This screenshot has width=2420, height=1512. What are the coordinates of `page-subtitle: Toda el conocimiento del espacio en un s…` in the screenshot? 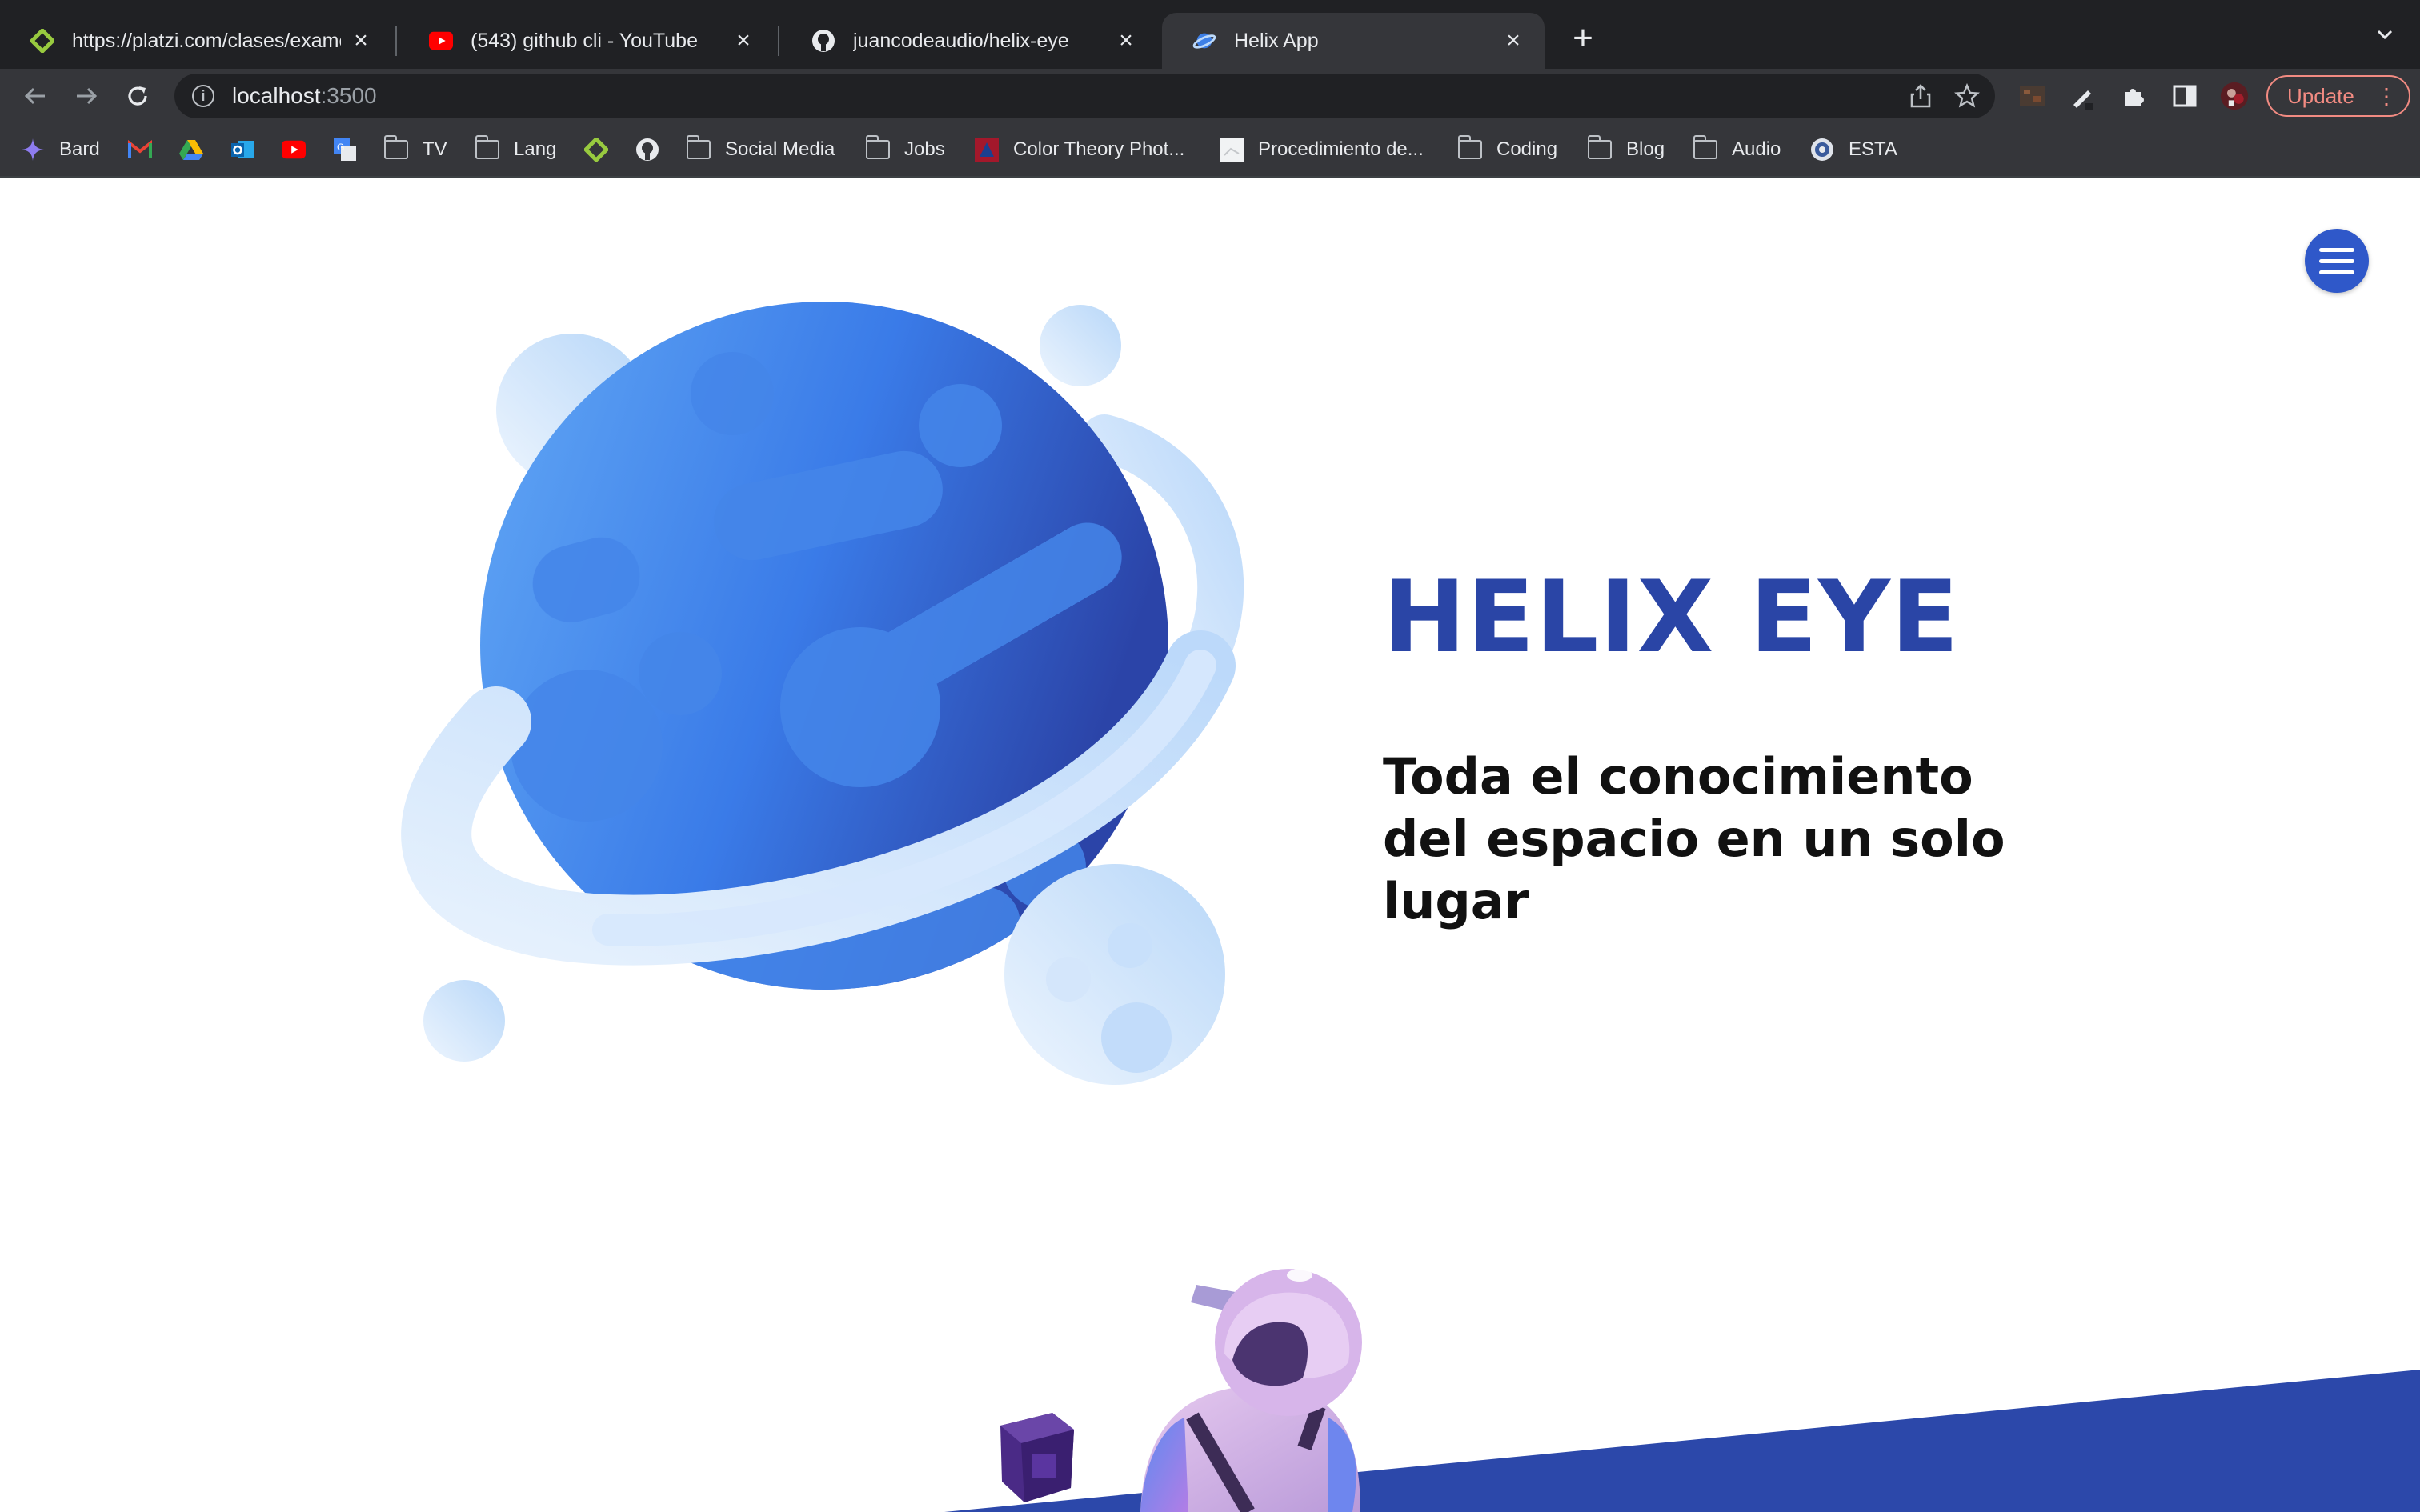 It's located at (1694, 838).